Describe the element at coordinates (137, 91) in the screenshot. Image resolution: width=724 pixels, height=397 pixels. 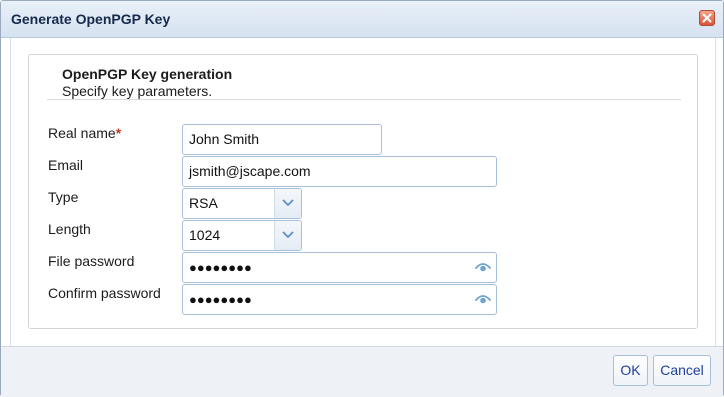
I see `panel-subtitle: Specify key parameters.` at that location.